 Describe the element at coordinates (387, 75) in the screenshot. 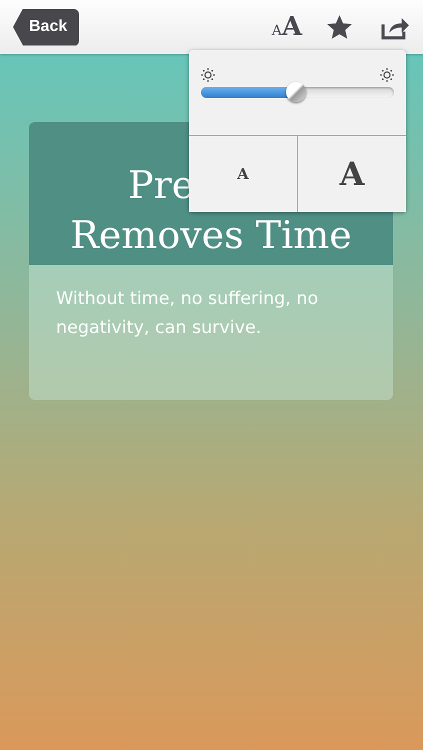

I see `bright-brightness-icon` at that location.